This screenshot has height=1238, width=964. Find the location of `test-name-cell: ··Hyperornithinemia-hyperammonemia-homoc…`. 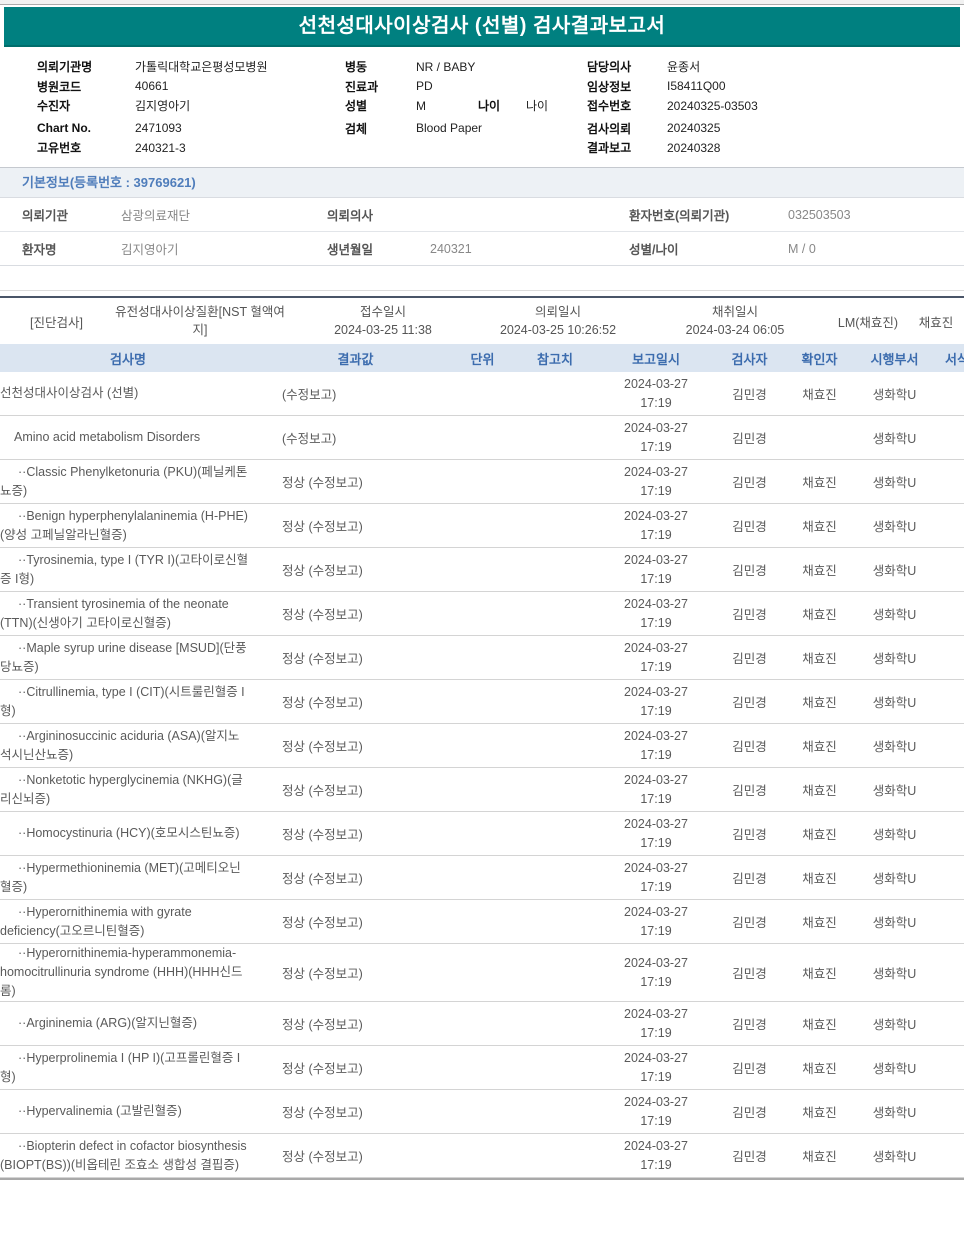

test-name-cell: ··Hyperornithinemia-hyperammonemia-homoc… is located at coordinates (121, 972).